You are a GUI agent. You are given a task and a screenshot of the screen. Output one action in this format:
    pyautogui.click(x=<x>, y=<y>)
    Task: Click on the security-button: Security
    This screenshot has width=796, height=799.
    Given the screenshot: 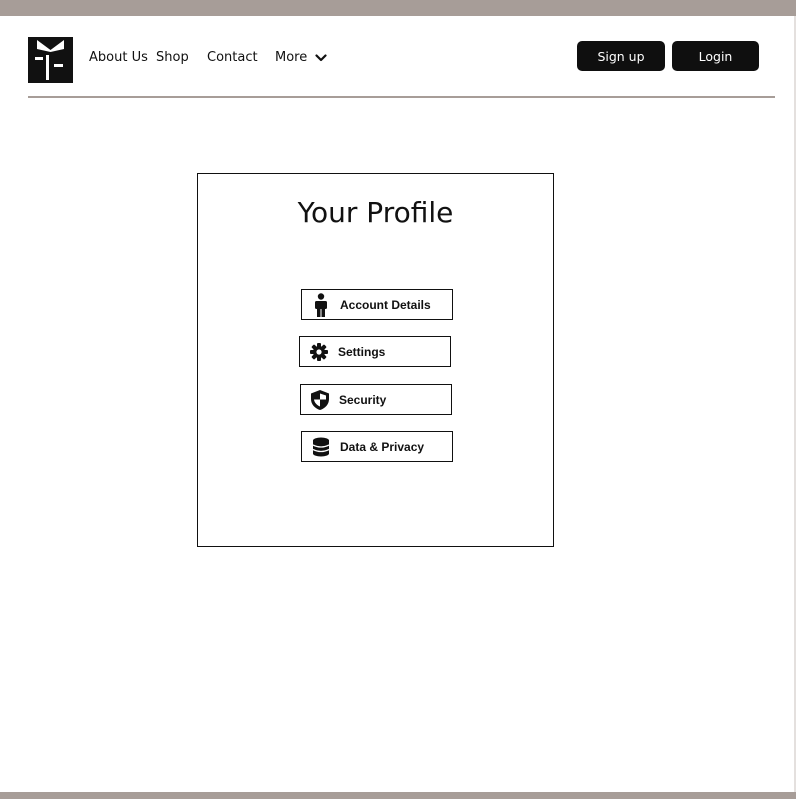 What is the action you would take?
    pyautogui.click(x=376, y=399)
    